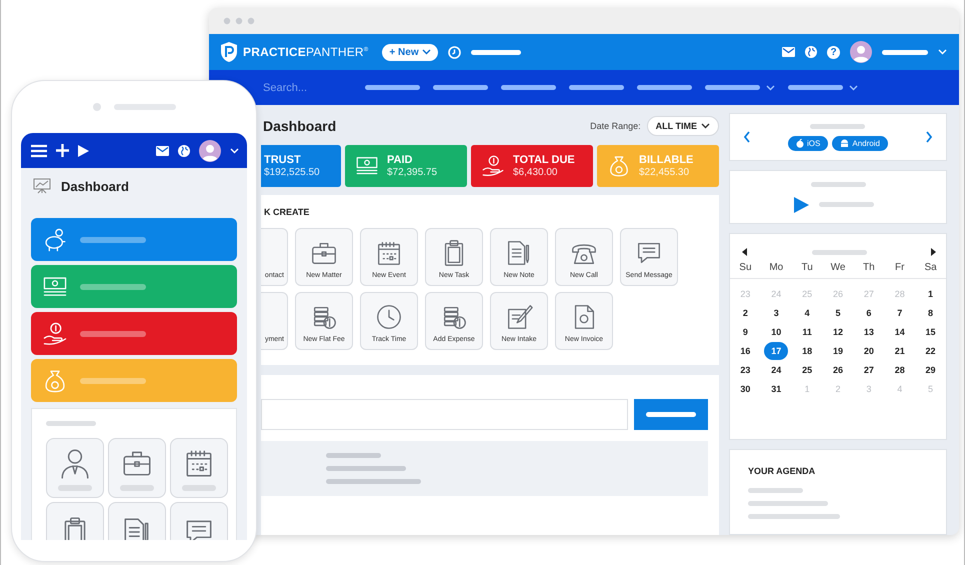 The image size is (965, 565). What do you see at coordinates (869, 370) in the screenshot?
I see `calendar-day: 27` at bounding box center [869, 370].